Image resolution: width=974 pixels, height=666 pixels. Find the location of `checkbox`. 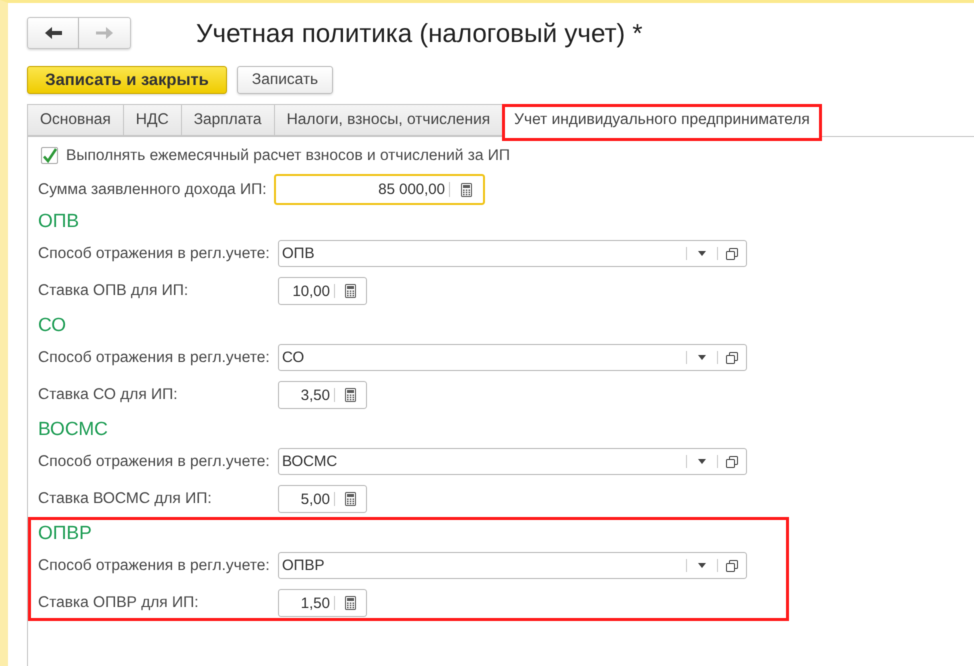

checkbox is located at coordinates (49, 155).